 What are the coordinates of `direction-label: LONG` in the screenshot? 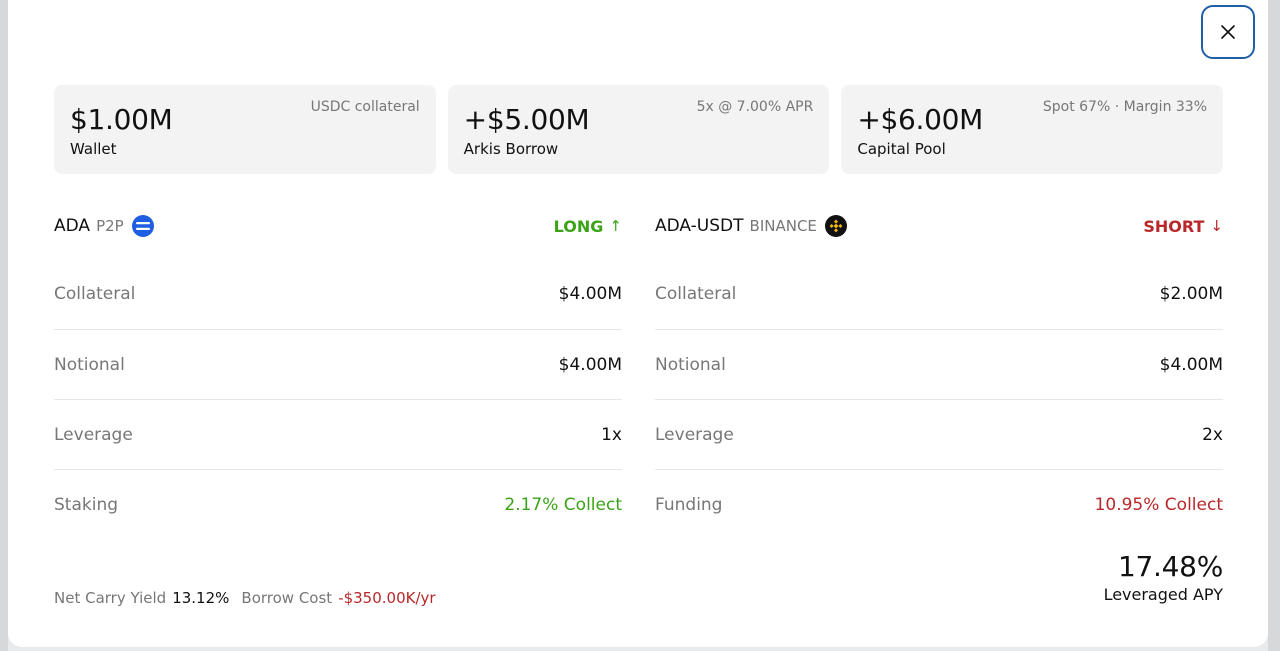 It's located at (578, 226).